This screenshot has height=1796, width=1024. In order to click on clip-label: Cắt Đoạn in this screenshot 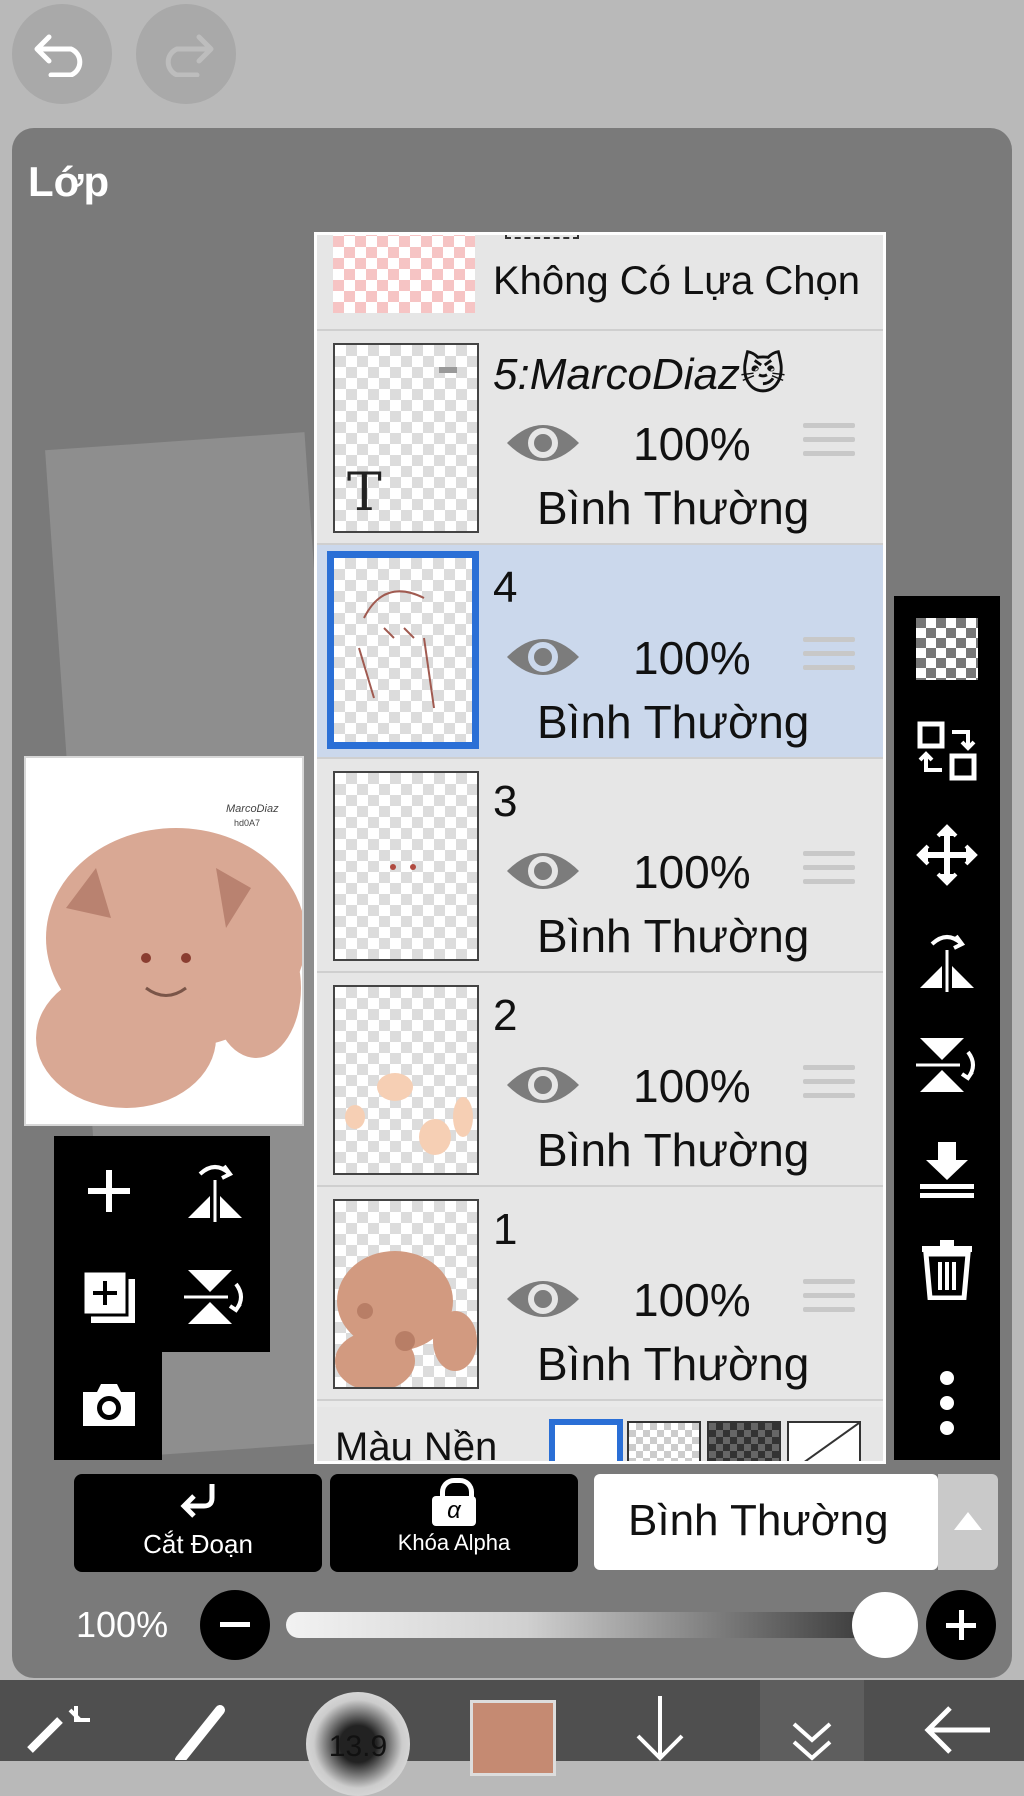, I will do `click(198, 1544)`.